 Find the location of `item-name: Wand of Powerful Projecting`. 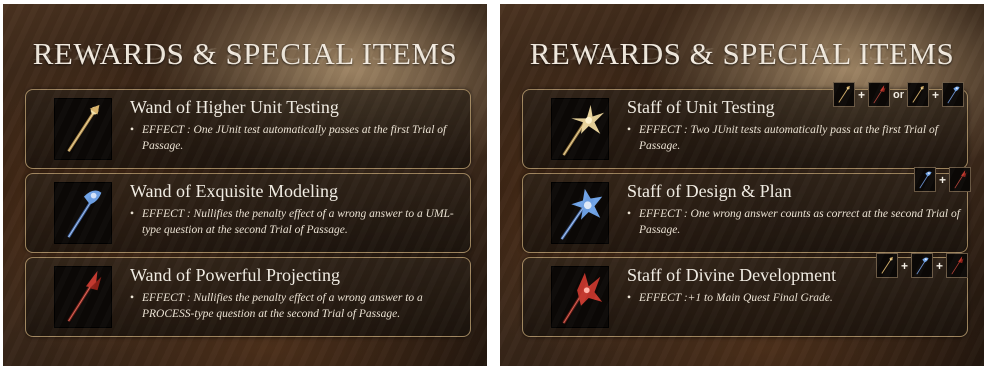

item-name: Wand of Powerful Projecting is located at coordinates (235, 275).